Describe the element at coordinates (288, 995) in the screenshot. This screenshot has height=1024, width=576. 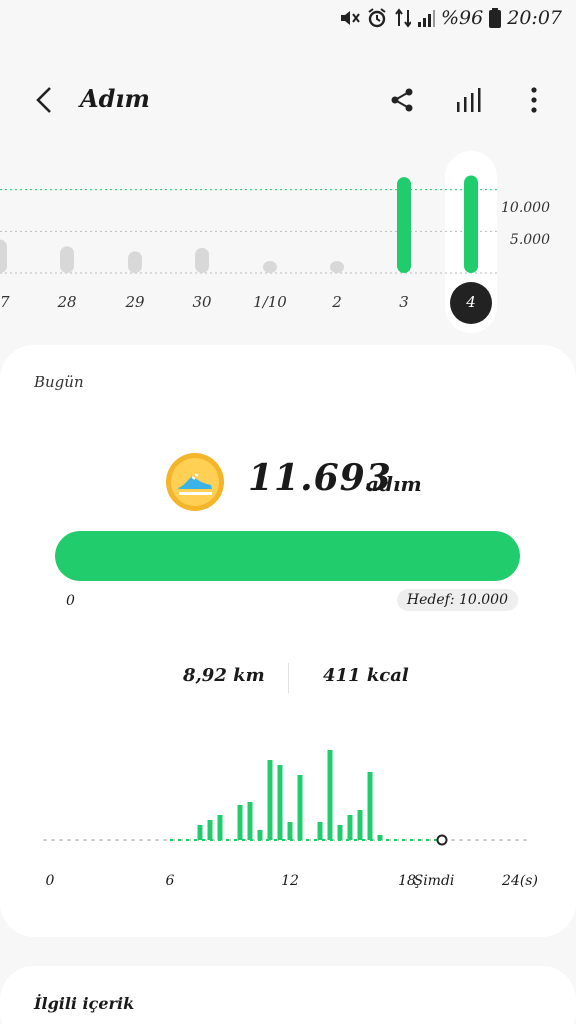
I see `related-content-card: İlgili içerik` at that location.